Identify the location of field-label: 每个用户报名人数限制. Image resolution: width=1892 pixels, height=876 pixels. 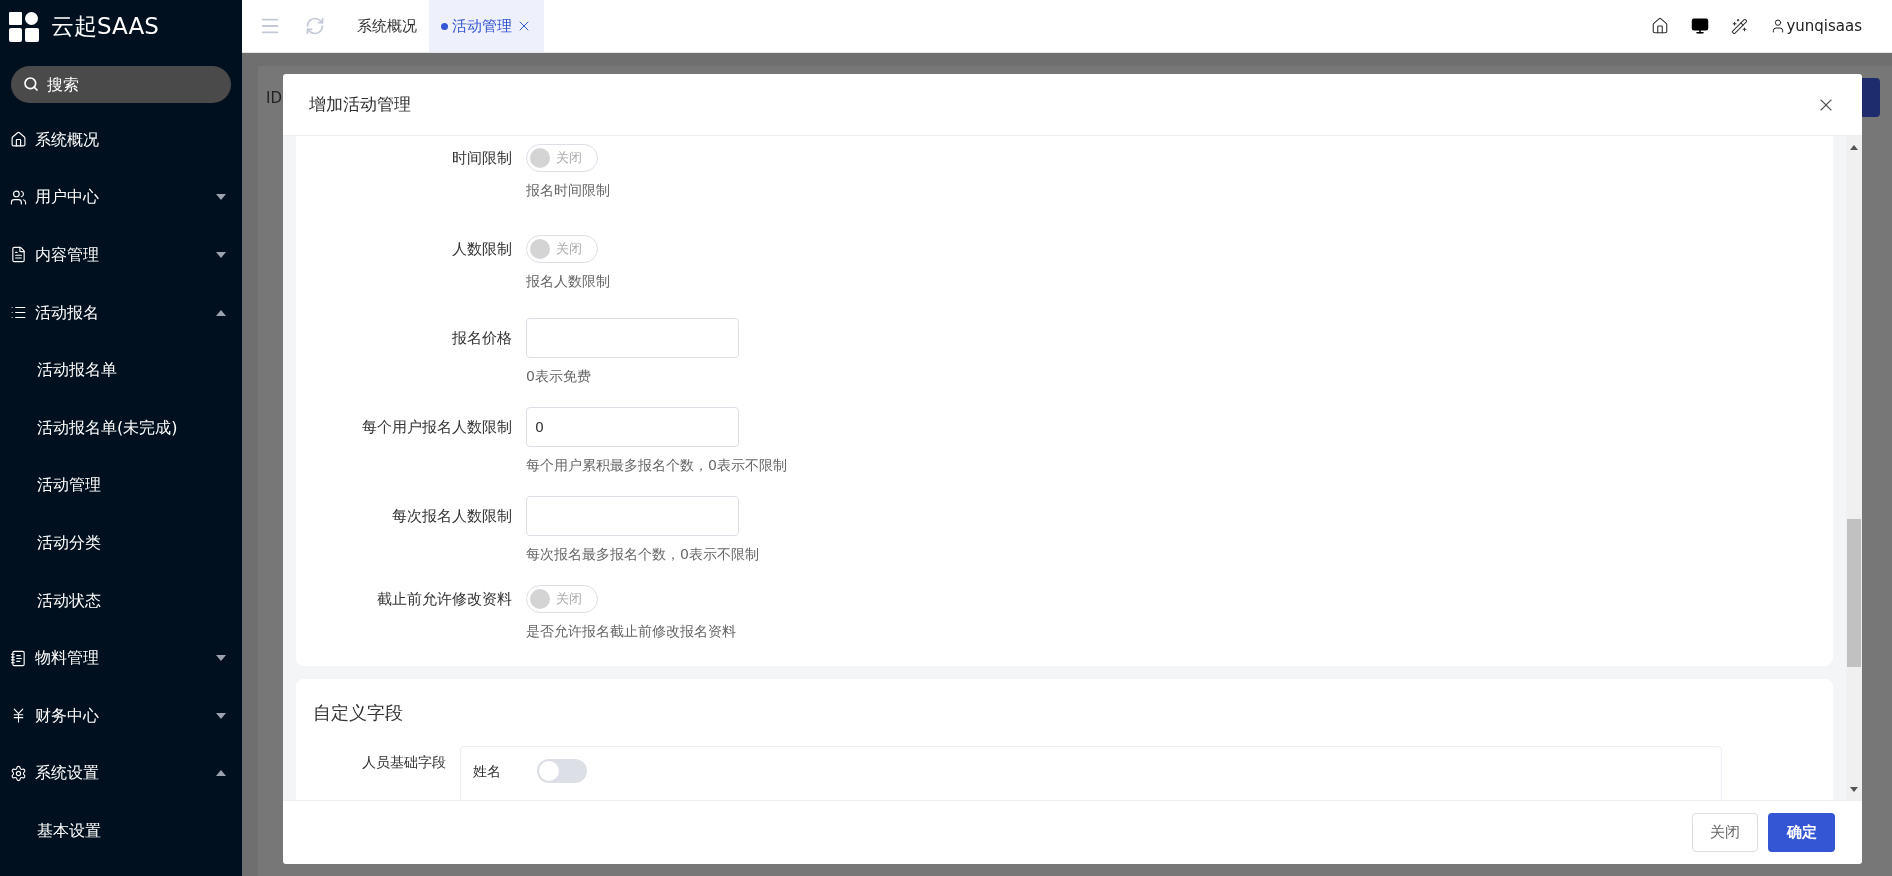
(437, 427).